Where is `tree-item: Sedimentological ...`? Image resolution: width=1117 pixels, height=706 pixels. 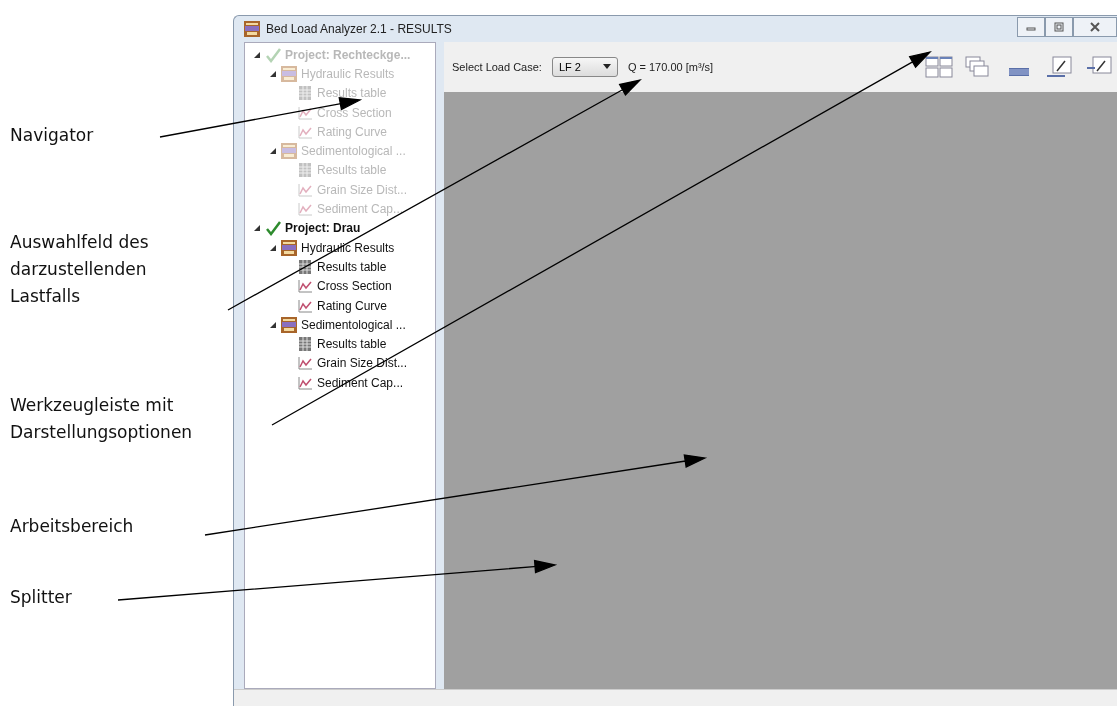
tree-item: Sedimentological ... is located at coordinates (353, 324).